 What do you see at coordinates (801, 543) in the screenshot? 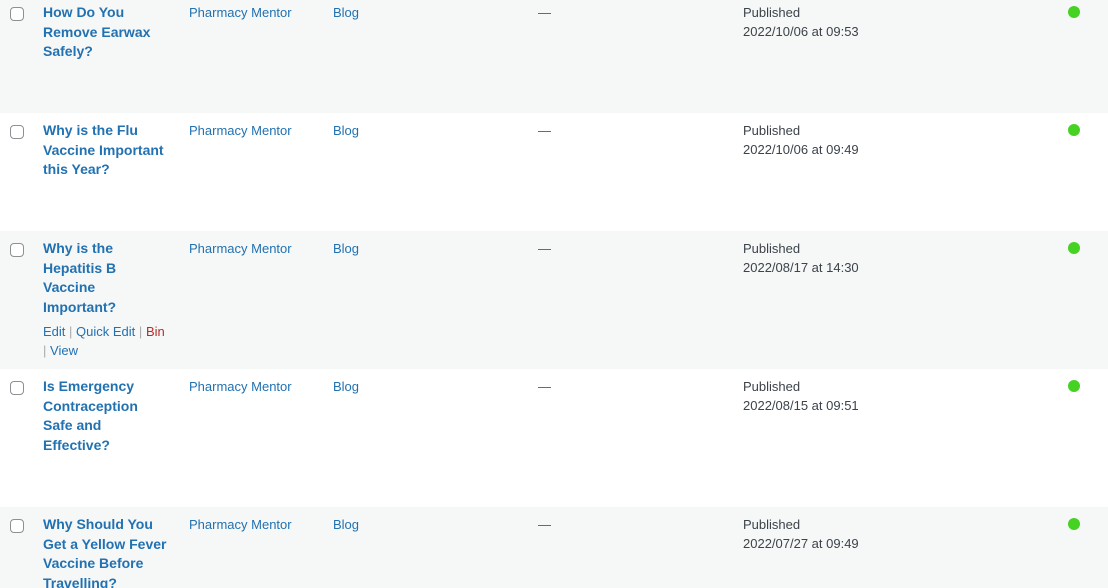
I see `date-value: 2022/07/27 at 09:49` at bounding box center [801, 543].